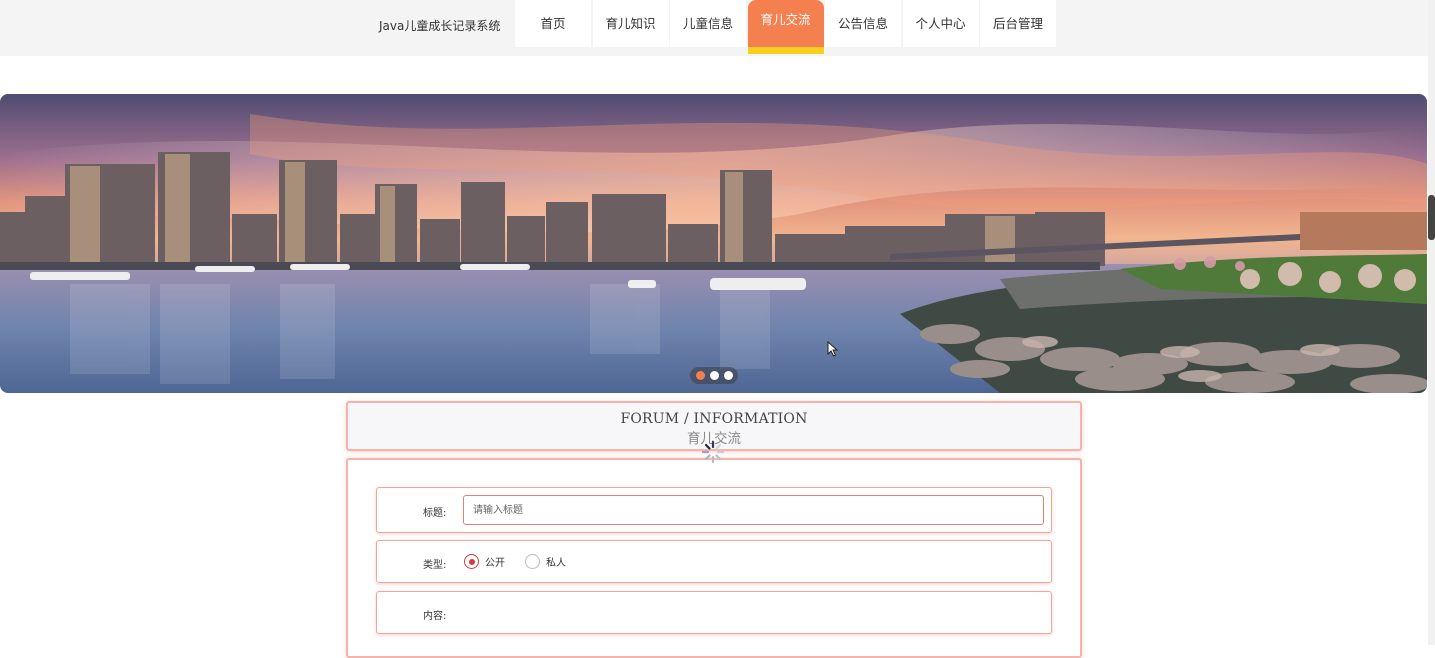 The height and width of the screenshot is (658, 1435). What do you see at coordinates (440, 26) in the screenshot?
I see `site-title: Java儿童成长记录系统` at bounding box center [440, 26].